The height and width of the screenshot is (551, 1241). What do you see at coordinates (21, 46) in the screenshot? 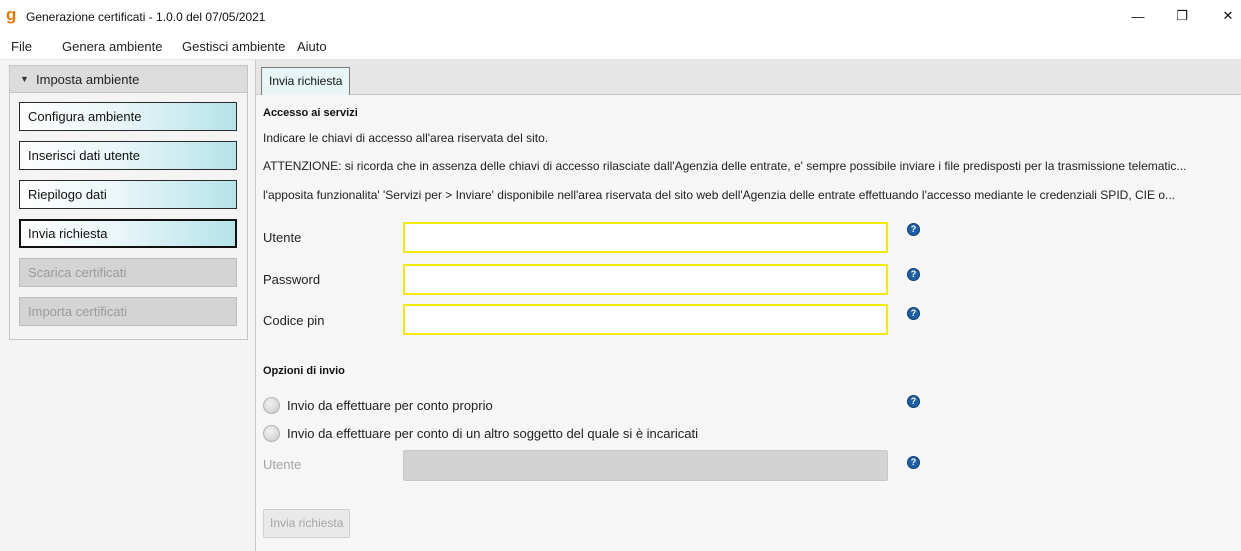
I see `menu-file: File` at bounding box center [21, 46].